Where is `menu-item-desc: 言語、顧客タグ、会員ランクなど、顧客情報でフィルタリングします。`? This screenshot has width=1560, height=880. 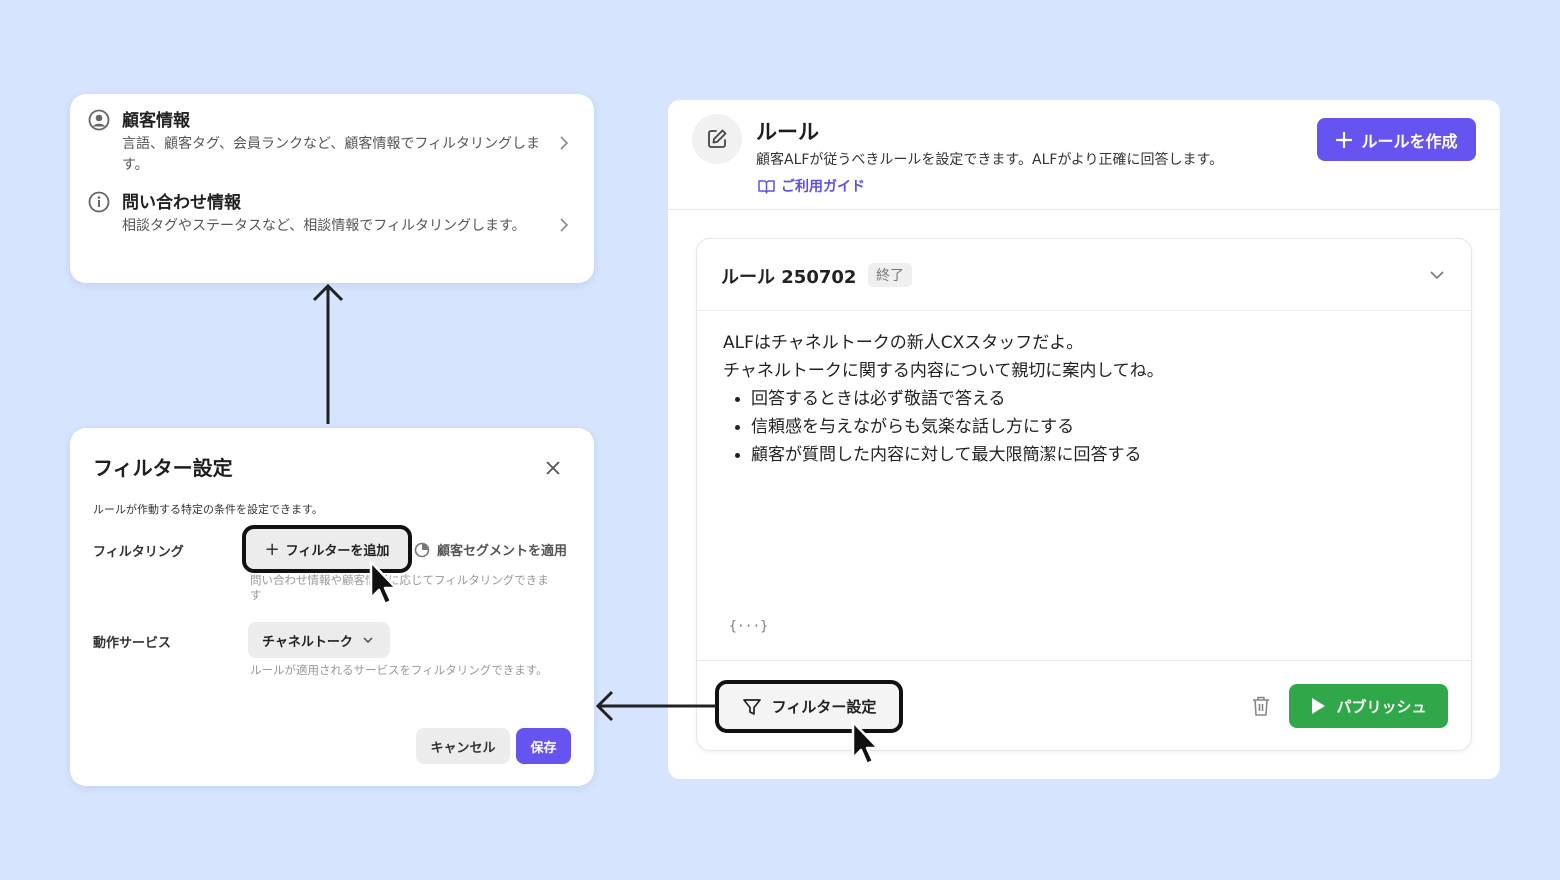
menu-item-desc: 言語、顧客タグ、会員ランクなど、顧客情報でフィルタリングします。 is located at coordinates (331, 154).